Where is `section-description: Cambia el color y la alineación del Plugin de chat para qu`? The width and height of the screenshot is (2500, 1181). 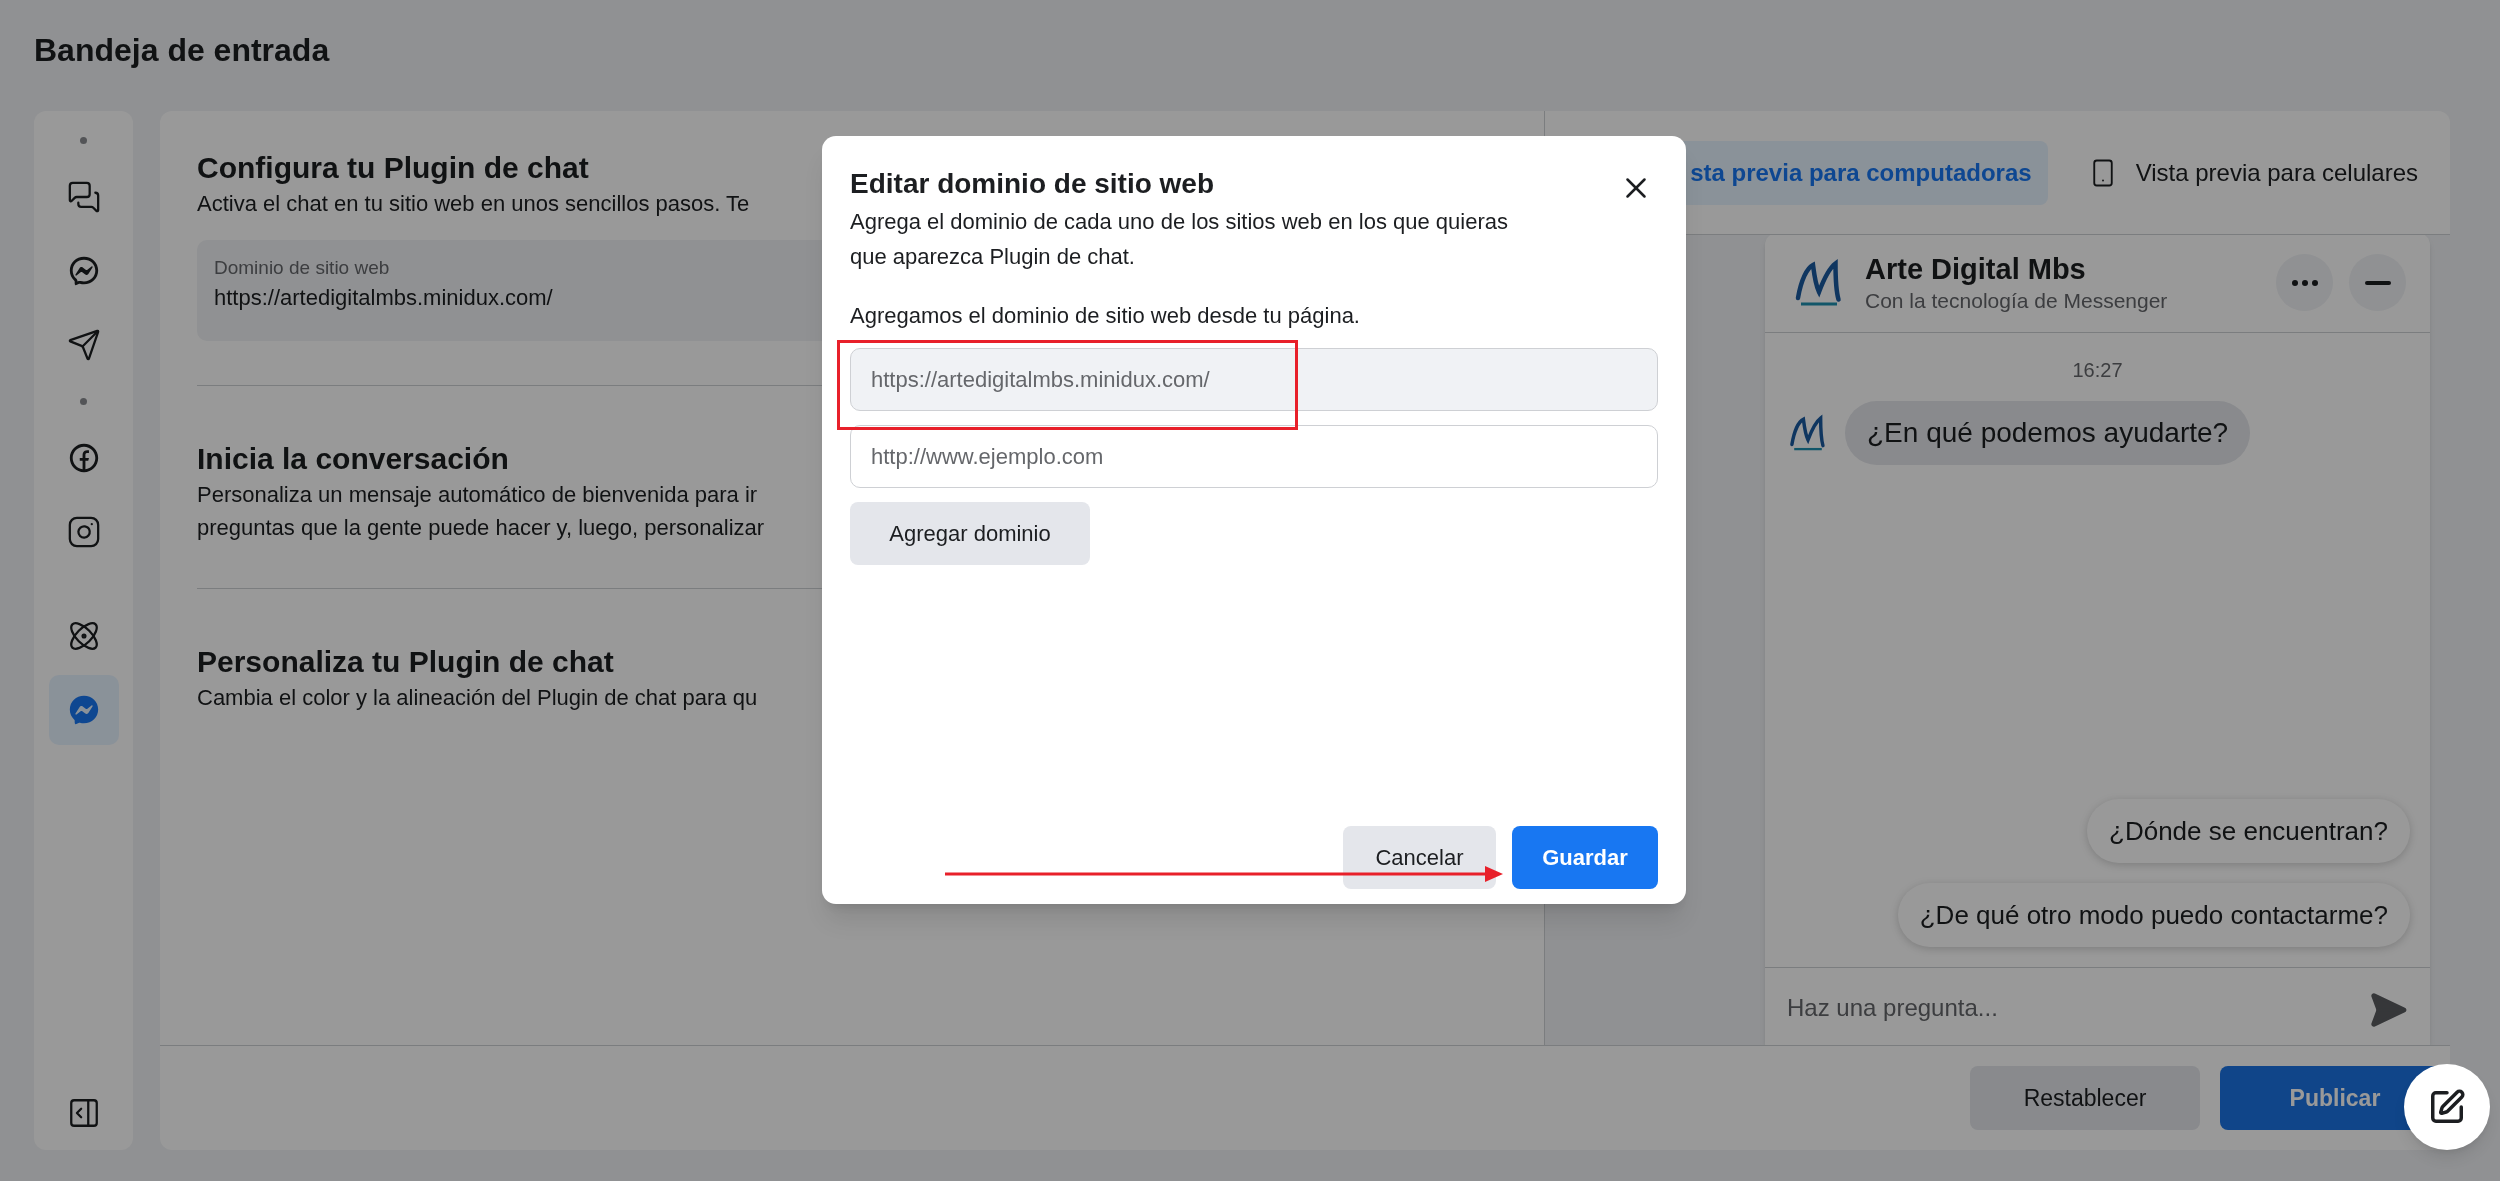 section-description: Cambia el color y la alineación del Plugin de chat para qu is located at coordinates (477, 698).